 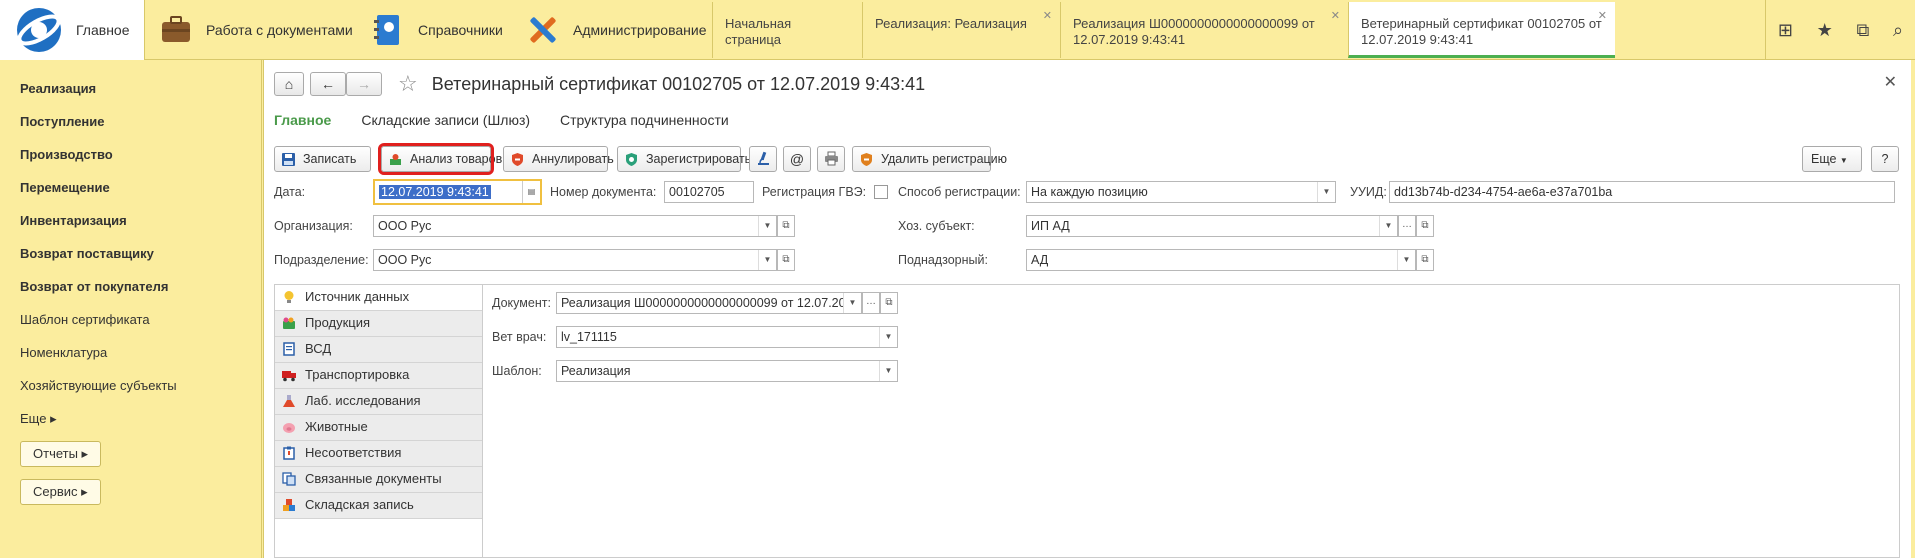 What do you see at coordinates (130, 88) in the screenshot?
I see `sidebar-item-realization: Реализация` at bounding box center [130, 88].